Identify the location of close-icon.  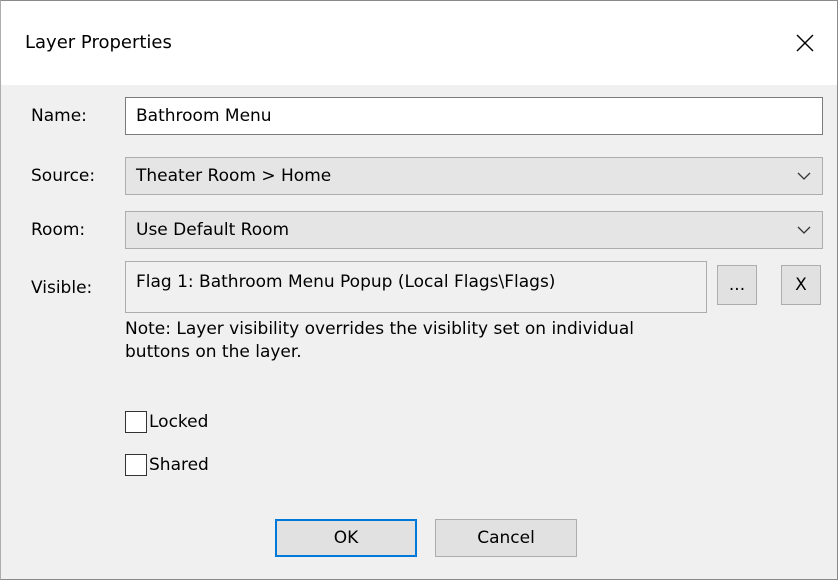
(805, 43).